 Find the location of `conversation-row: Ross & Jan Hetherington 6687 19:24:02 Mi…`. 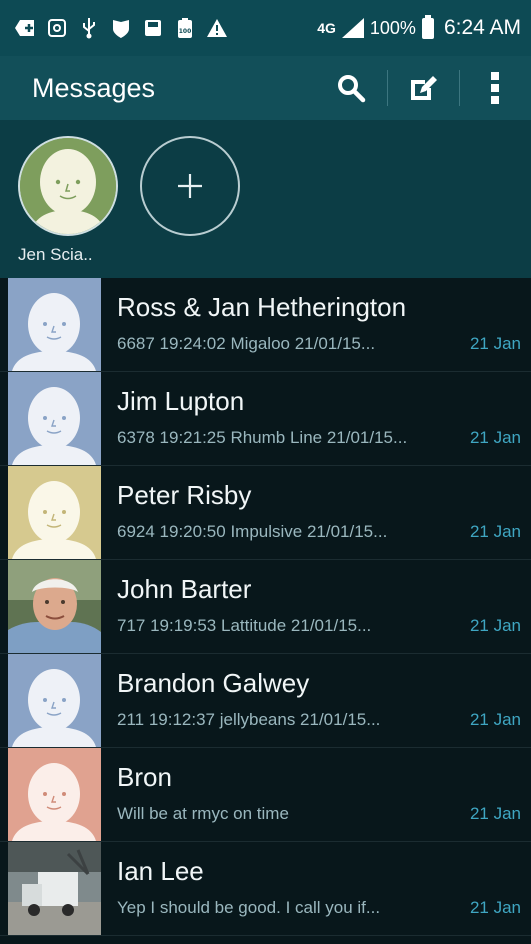

conversation-row: Ross & Jan Hetherington 6687 19:24:02 Mi… is located at coordinates (265, 325).